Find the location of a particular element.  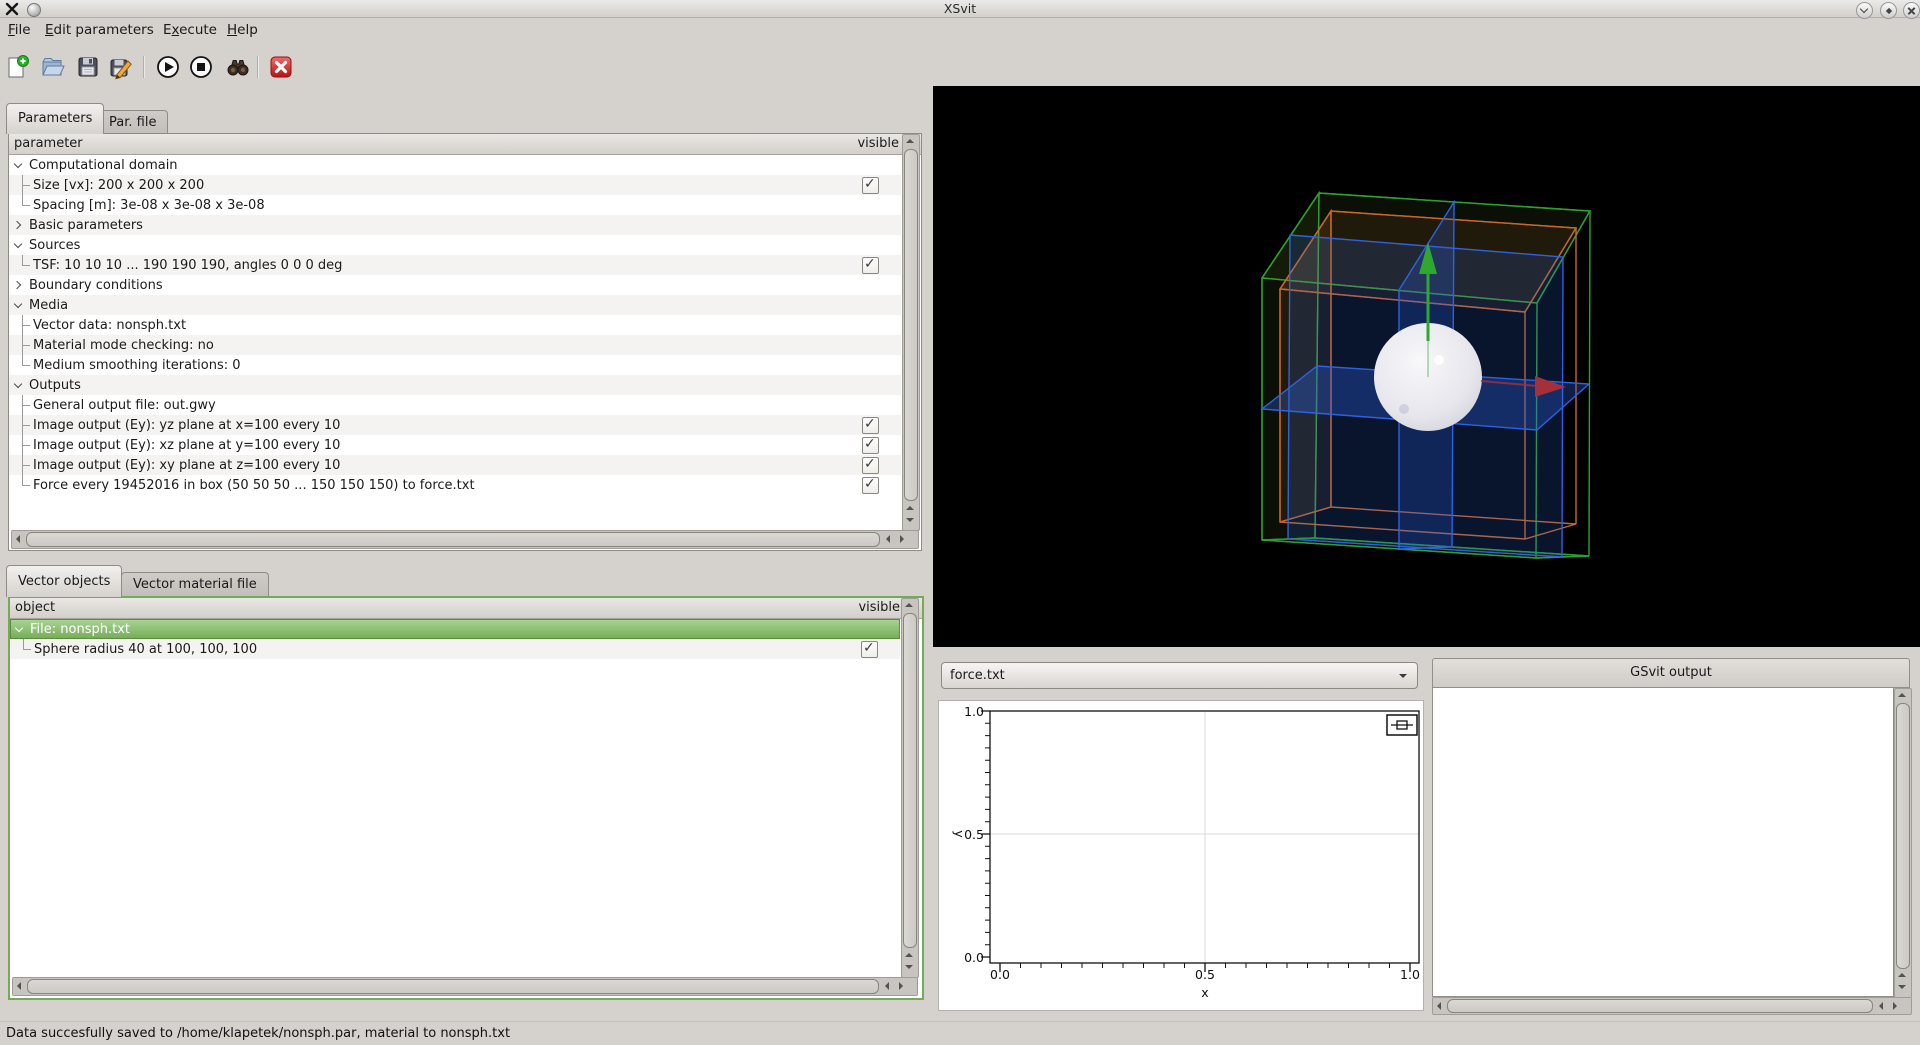

output-hscrollbar is located at coordinates (1672, 1006).